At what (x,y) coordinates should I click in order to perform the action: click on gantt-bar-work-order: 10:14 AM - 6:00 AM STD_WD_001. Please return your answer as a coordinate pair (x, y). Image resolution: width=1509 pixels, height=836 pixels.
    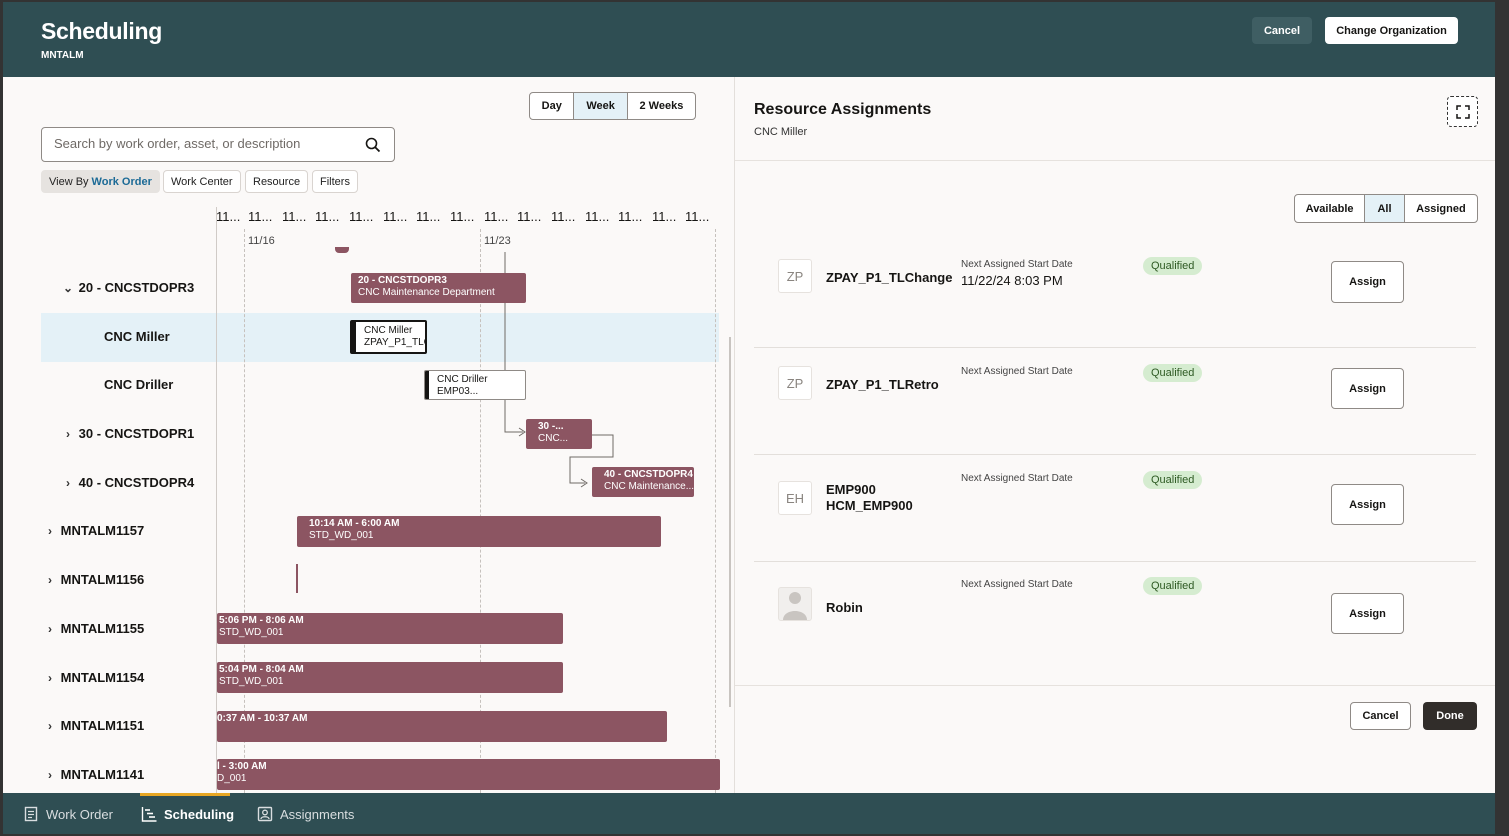
    Looking at the image, I should click on (479, 531).